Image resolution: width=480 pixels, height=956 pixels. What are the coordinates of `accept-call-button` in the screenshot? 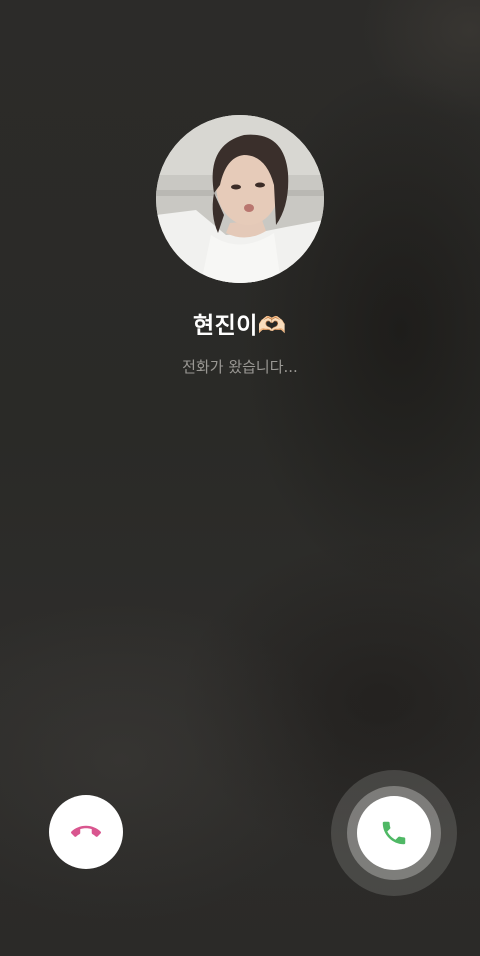 It's located at (394, 833).